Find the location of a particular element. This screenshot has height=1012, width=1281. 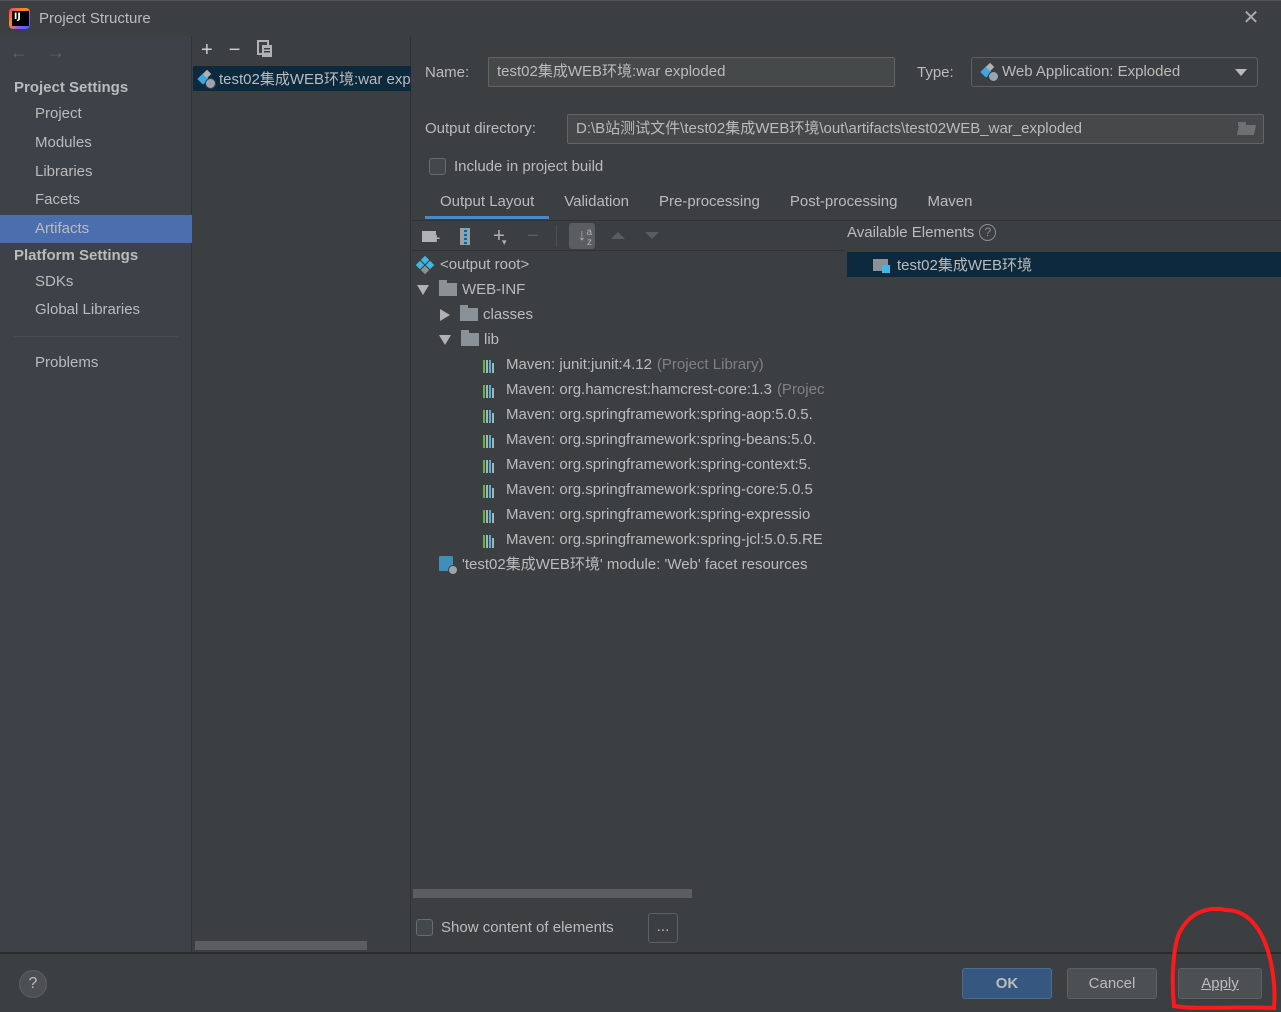

sidebar-item-sdks: SDKs is located at coordinates (96, 282).